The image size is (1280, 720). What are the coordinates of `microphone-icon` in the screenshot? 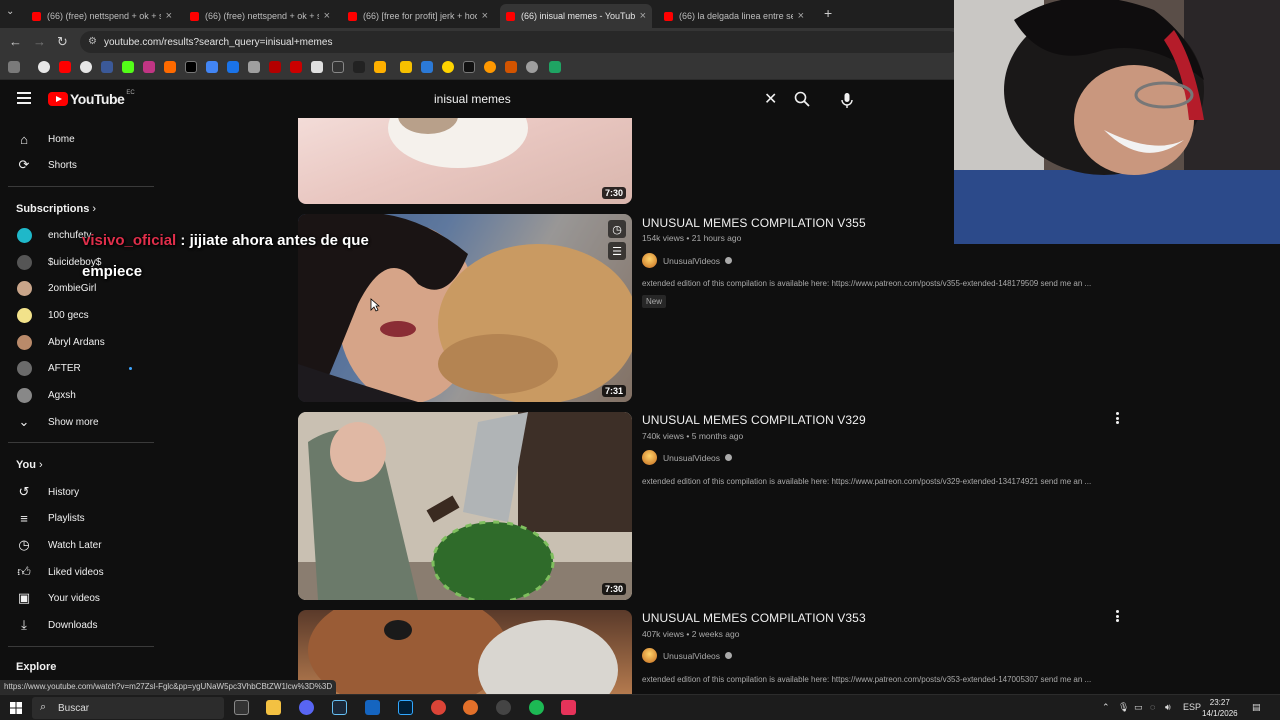 It's located at (847, 100).